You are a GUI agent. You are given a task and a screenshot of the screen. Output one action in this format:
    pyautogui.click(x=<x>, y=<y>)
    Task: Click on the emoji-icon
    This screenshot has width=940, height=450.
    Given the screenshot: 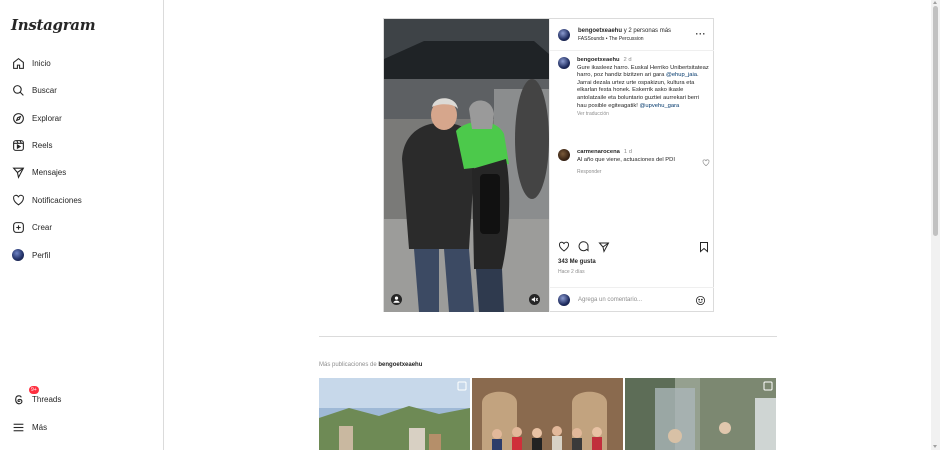 What is the action you would take?
    pyautogui.click(x=700, y=300)
    